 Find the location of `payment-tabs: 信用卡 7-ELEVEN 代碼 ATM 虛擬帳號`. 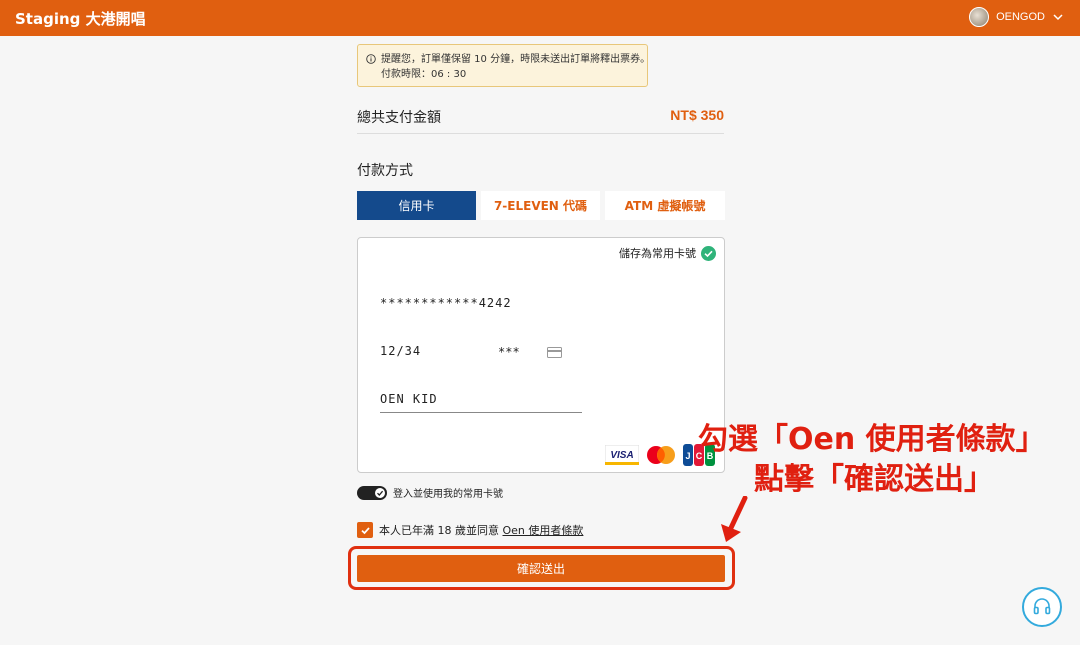

payment-tabs: 信用卡 7-ELEVEN 代碼 ATM 虛擬帳號 is located at coordinates (541, 205).